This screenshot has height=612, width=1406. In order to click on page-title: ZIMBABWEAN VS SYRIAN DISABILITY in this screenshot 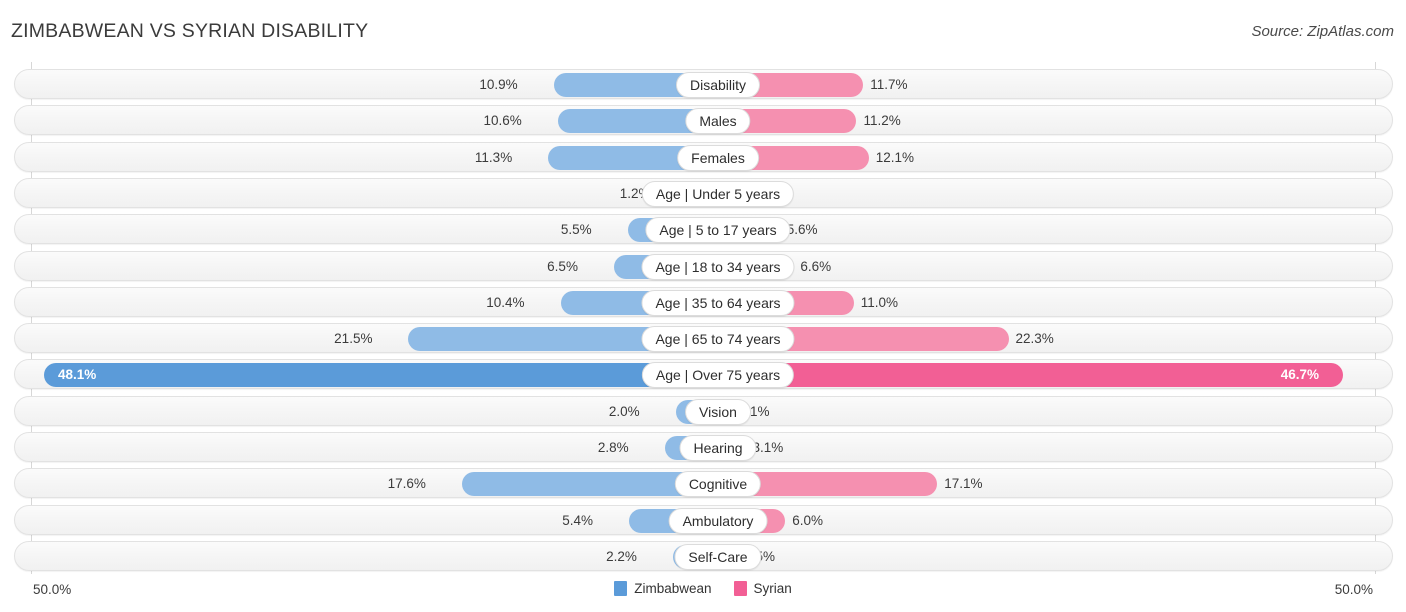, I will do `click(190, 31)`.